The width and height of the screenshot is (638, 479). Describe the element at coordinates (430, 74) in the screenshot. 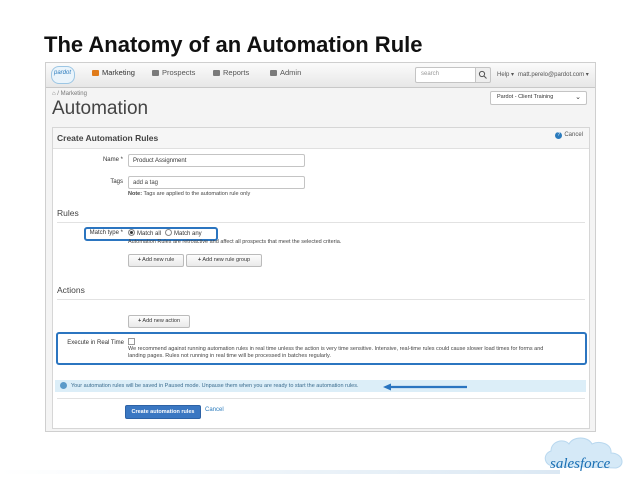

I see `search-placeholder: search` at that location.